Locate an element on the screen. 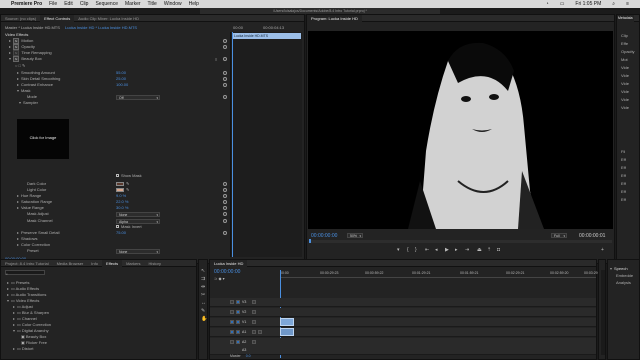  tab-program: Program: Lucka Inside HD is located at coordinates (334, 18).